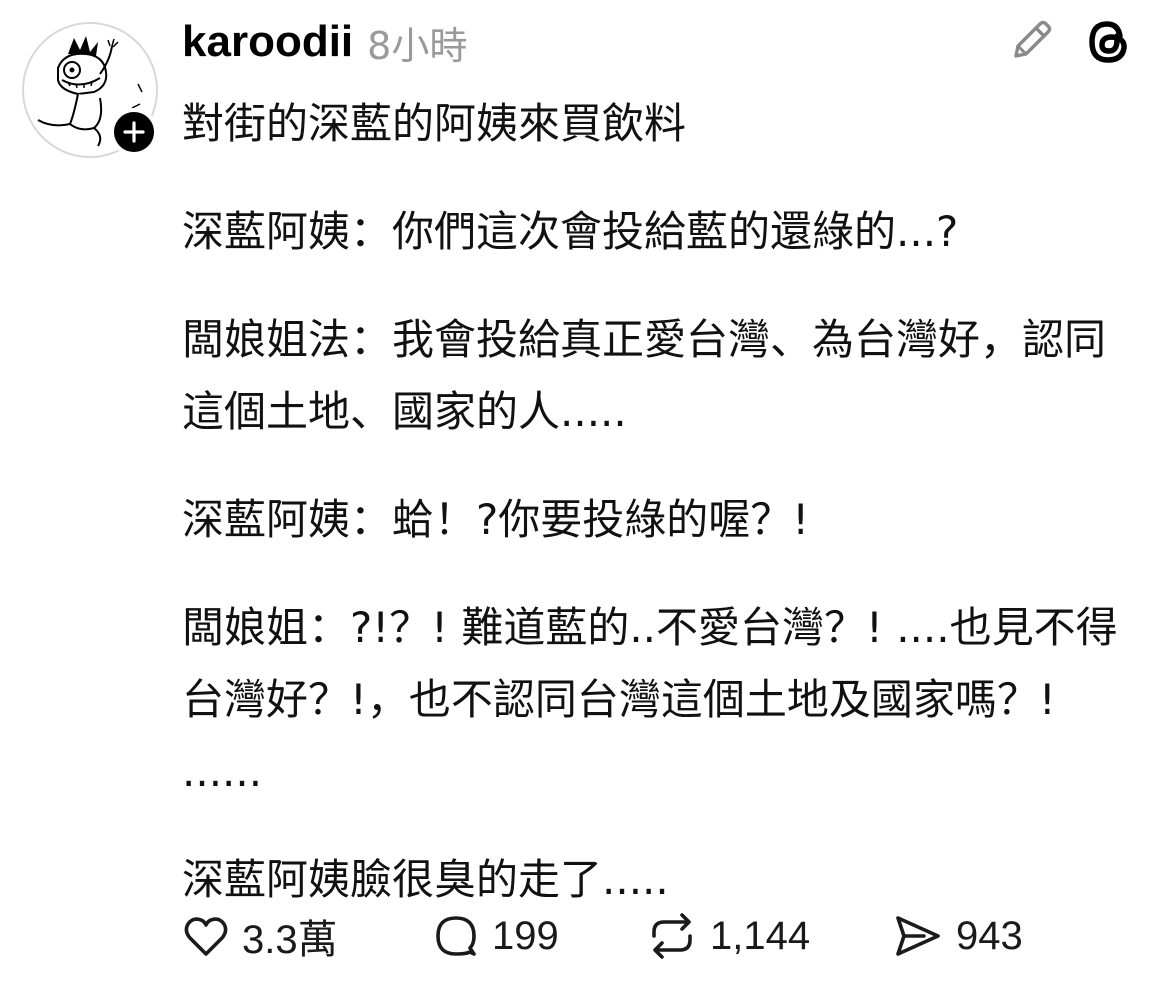 This screenshot has width=1170, height=990. What do you see at coordinates (90, 90) in the screenshot?
I see `avatar-wrapper` at bounding box center [90, 90].